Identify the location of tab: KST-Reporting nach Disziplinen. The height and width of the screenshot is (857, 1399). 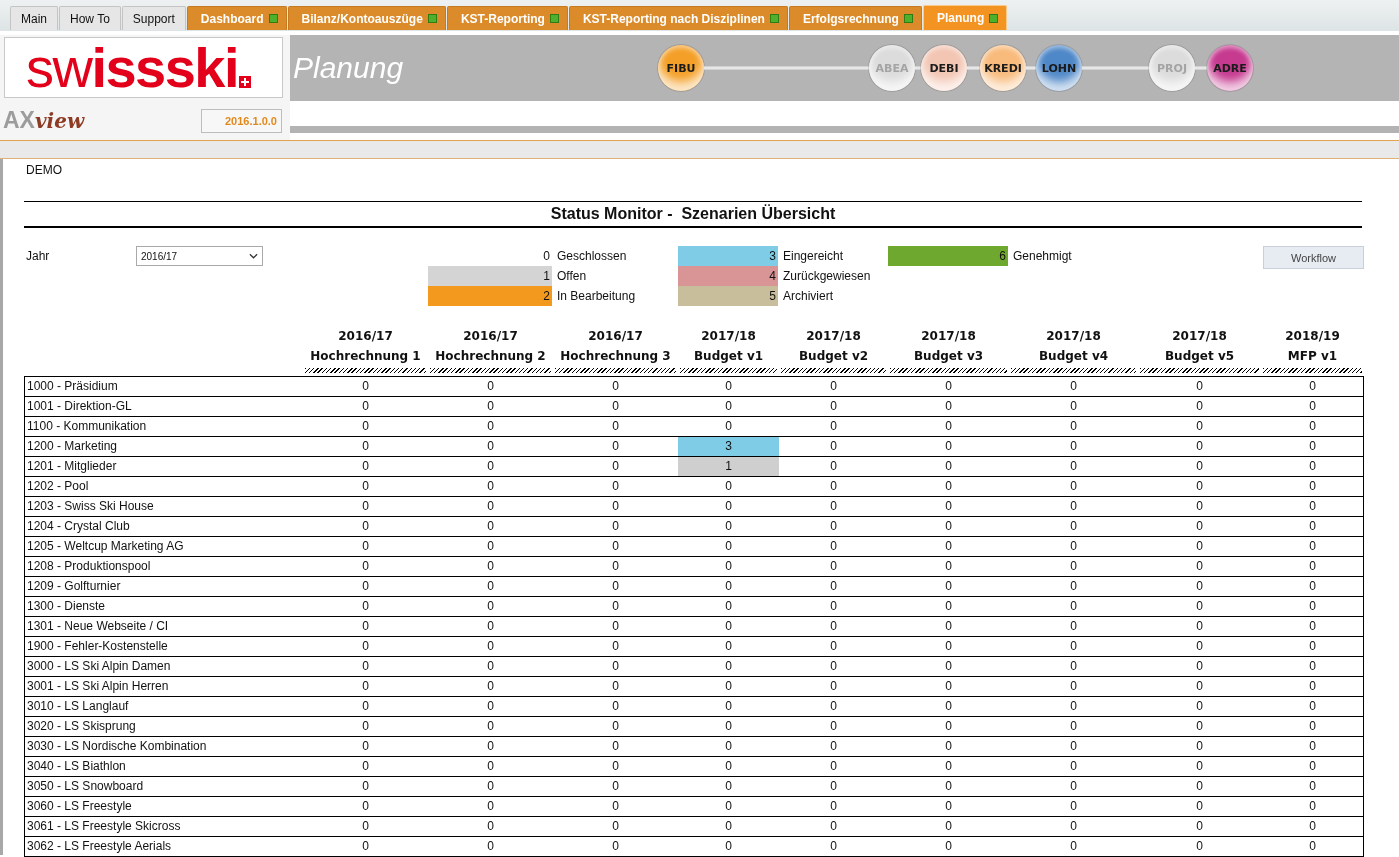
(678, 18).